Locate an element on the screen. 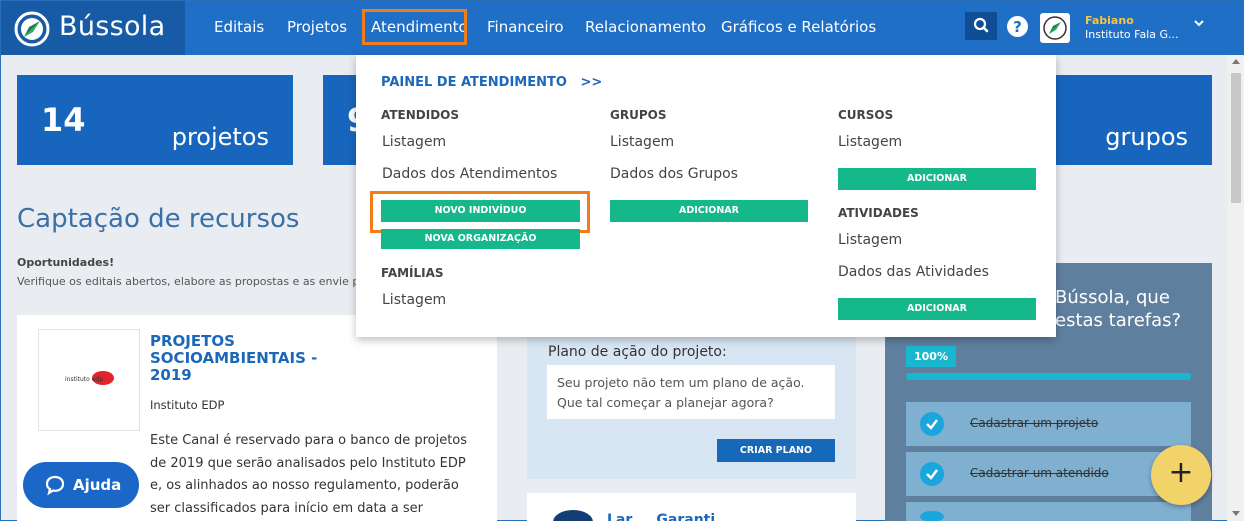 This screenshot has width=1244, height=521. nav-editais: Editais is located at coordinates (239, 27).